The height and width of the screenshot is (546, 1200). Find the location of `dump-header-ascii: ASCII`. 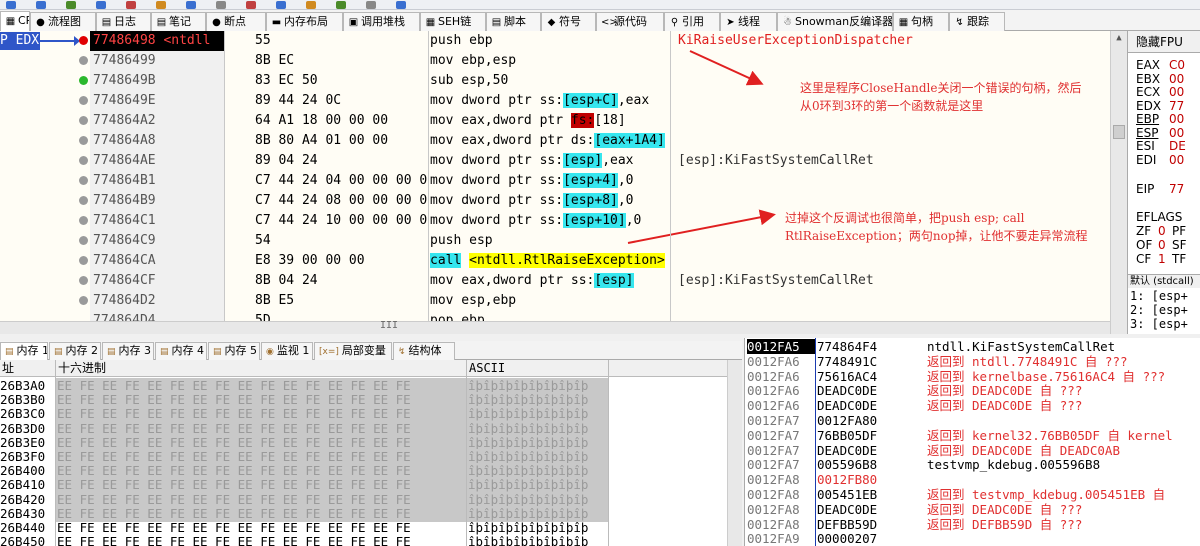

dump-header-ascii: ASCII is located at coordinates (487, 368).